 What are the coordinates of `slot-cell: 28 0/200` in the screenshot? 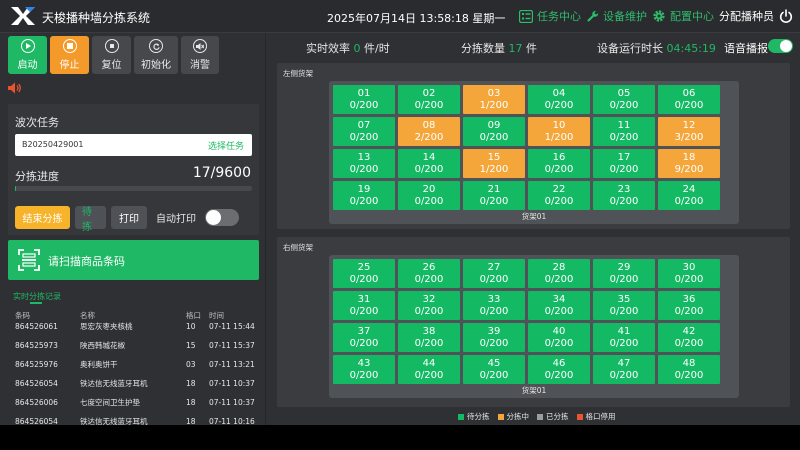 It's located at (559, 273).